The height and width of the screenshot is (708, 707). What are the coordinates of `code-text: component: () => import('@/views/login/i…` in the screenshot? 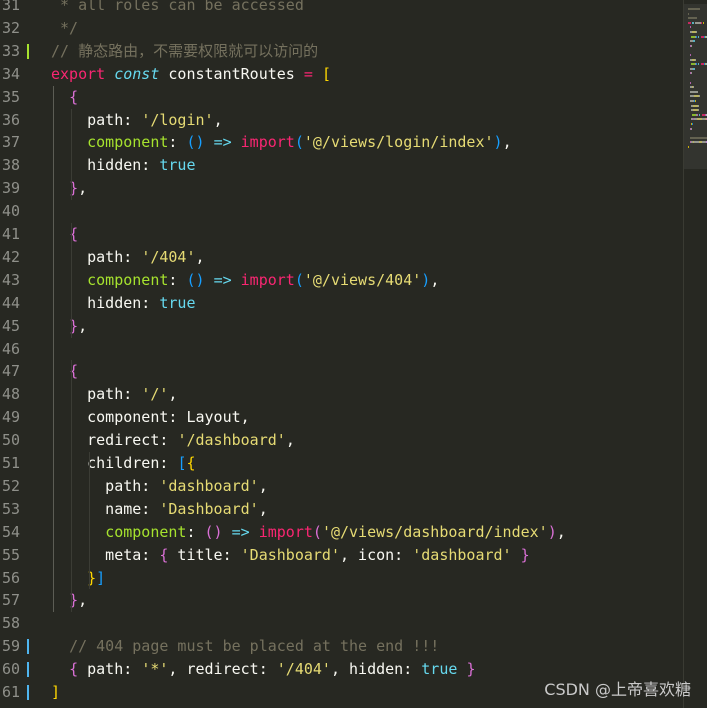 It's located at (281, 142).